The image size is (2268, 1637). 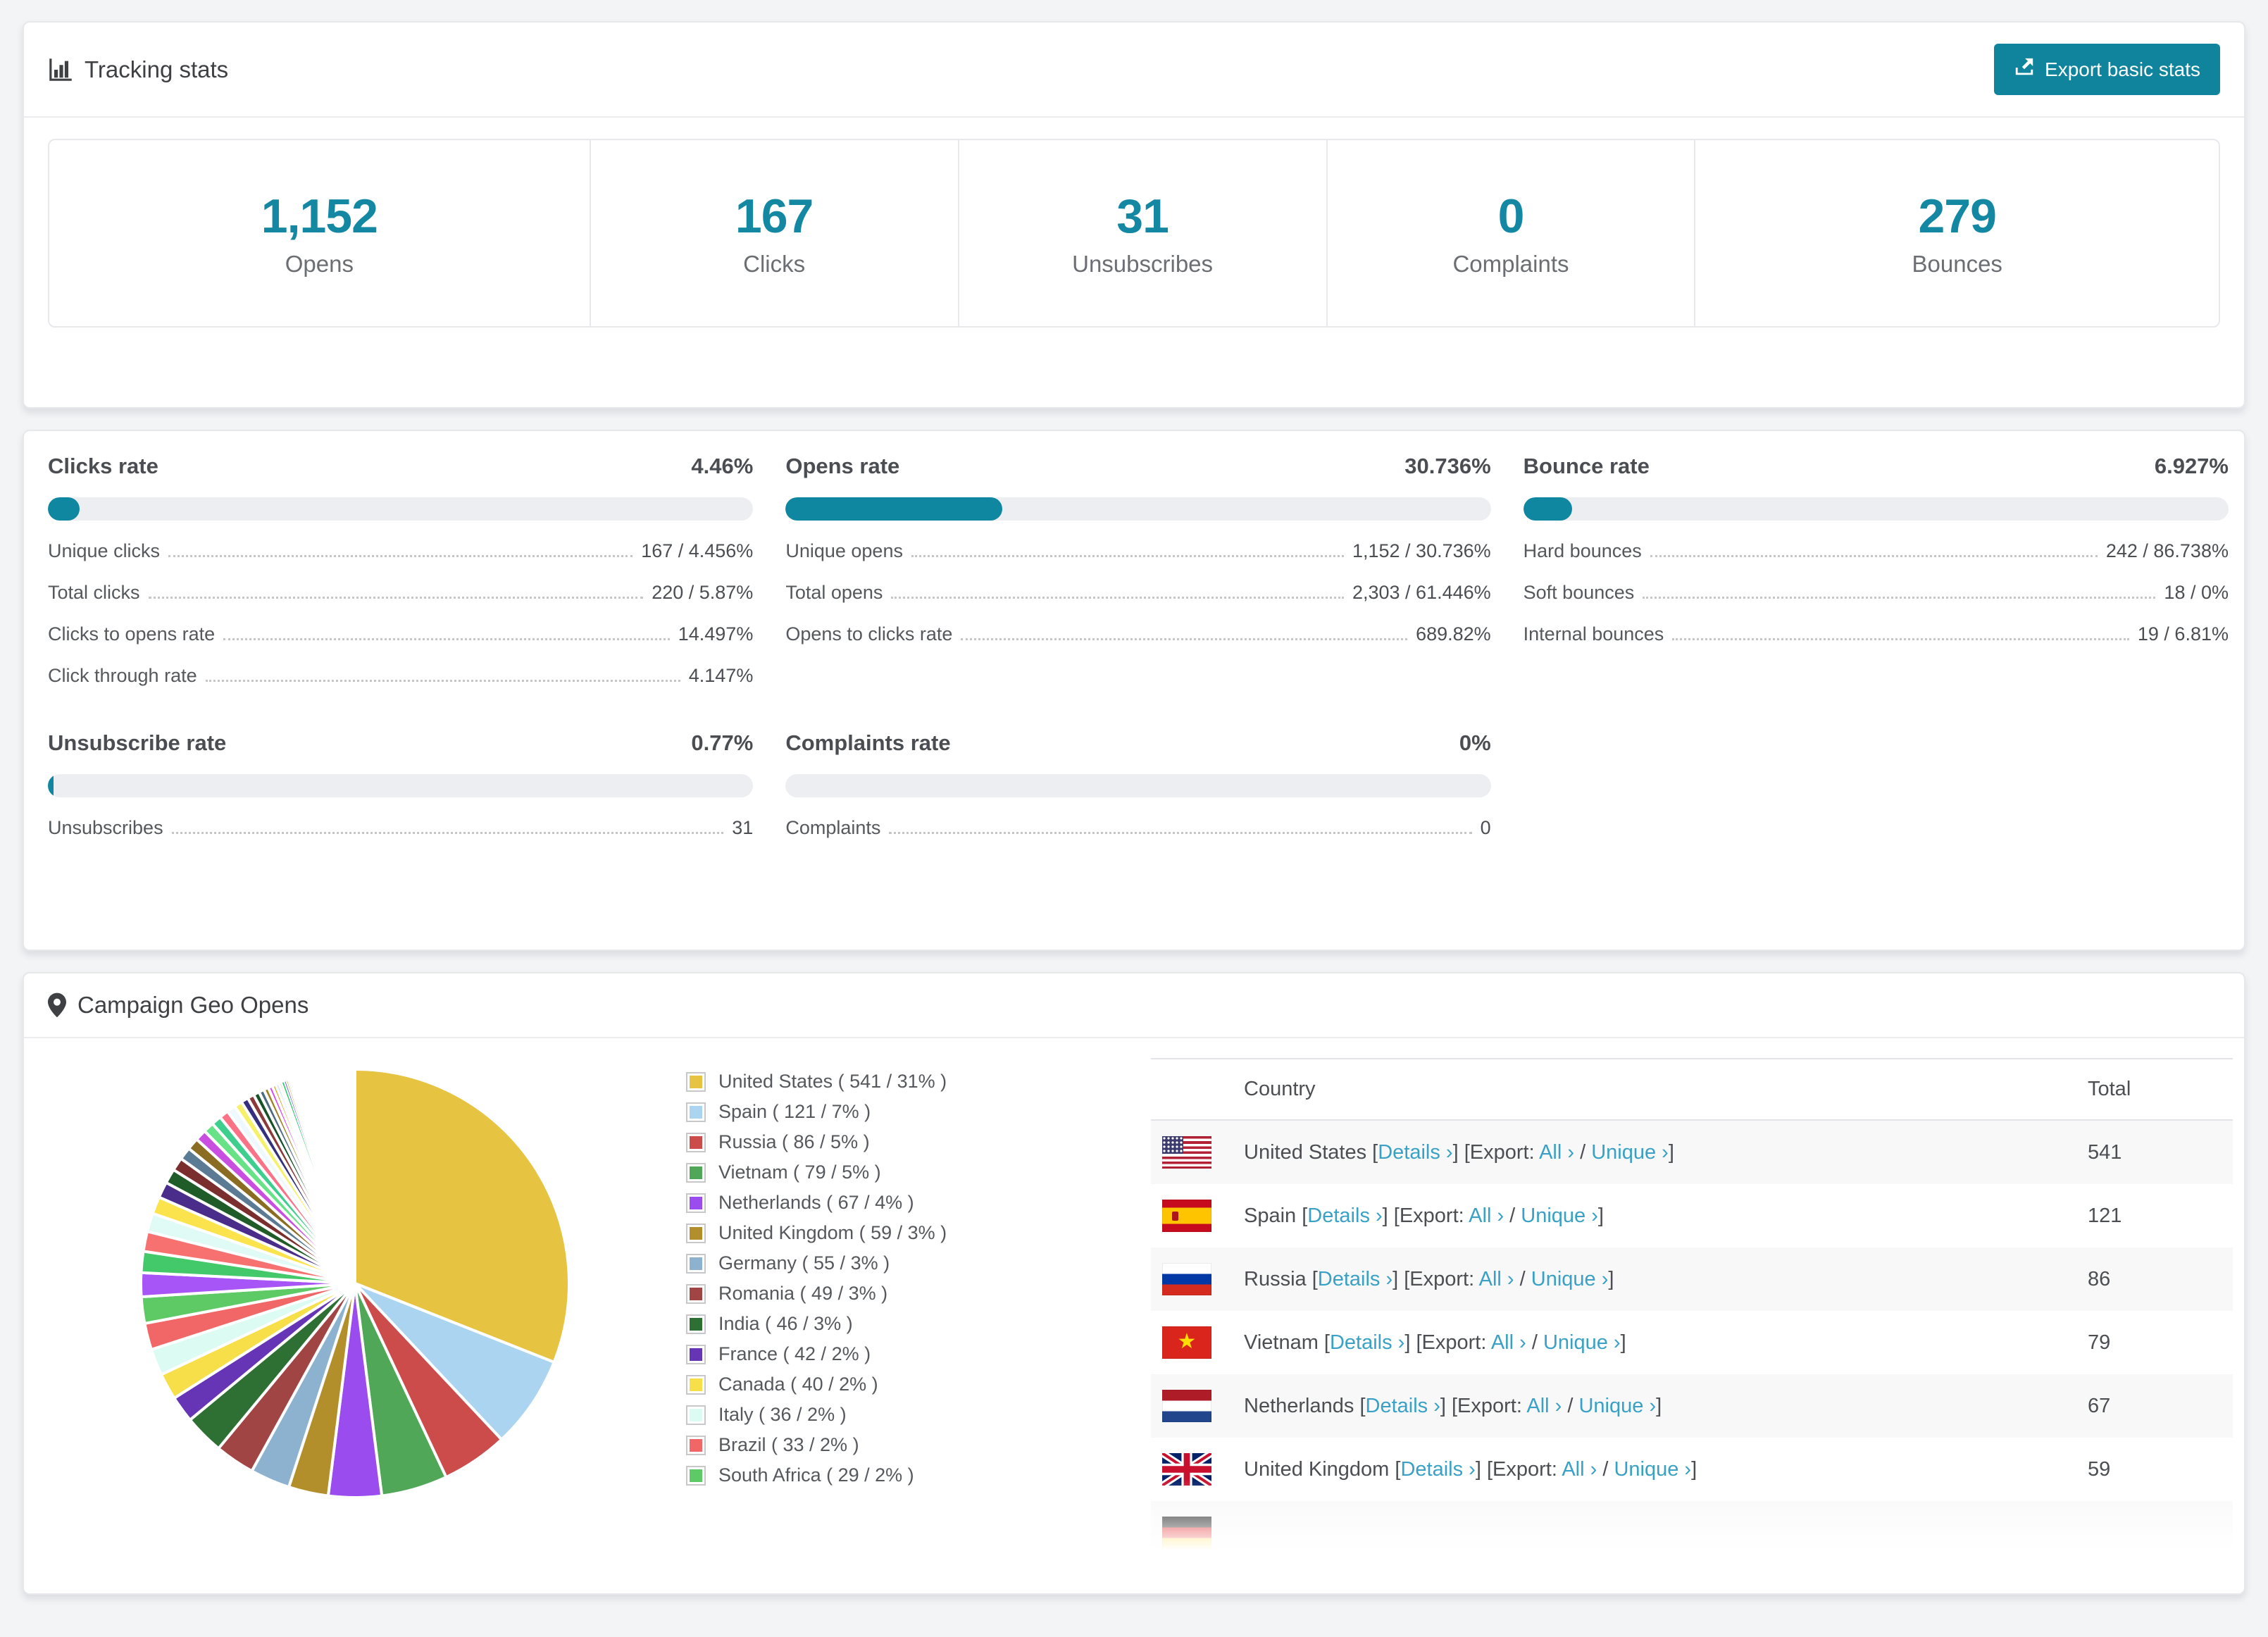 I want to click on legend-item: Vietnam ( 79 / 5% ), so click(x=918, y=1172).